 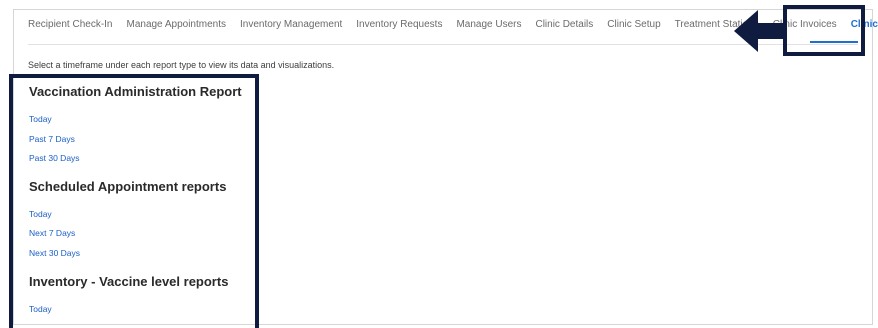 What do you see at coordinates (633, 24) in the screenshot?
I see `tab-clinic-setup: Clinic Setup` at bounding box center [633, 24].